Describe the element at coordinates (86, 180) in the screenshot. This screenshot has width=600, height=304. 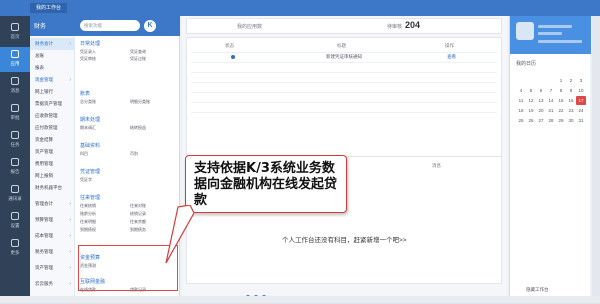
I see `menu-item: 凭证字` at that location.